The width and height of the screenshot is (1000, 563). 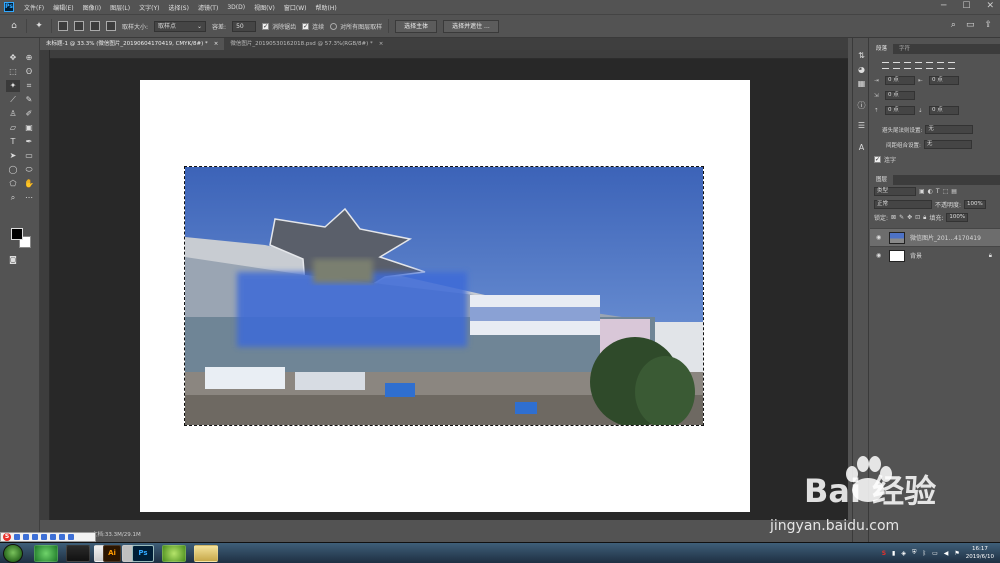 What do you see at coordinates (901, 217) in the screenshot?
I see `lock-paint-icon: ✎` at bounding box center [901, 217].